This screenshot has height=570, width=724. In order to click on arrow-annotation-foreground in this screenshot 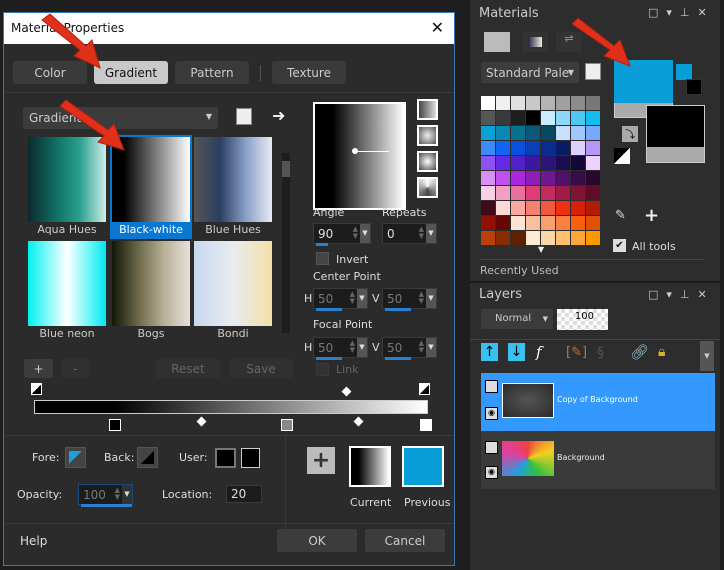, I will do `click(601, 42)`.